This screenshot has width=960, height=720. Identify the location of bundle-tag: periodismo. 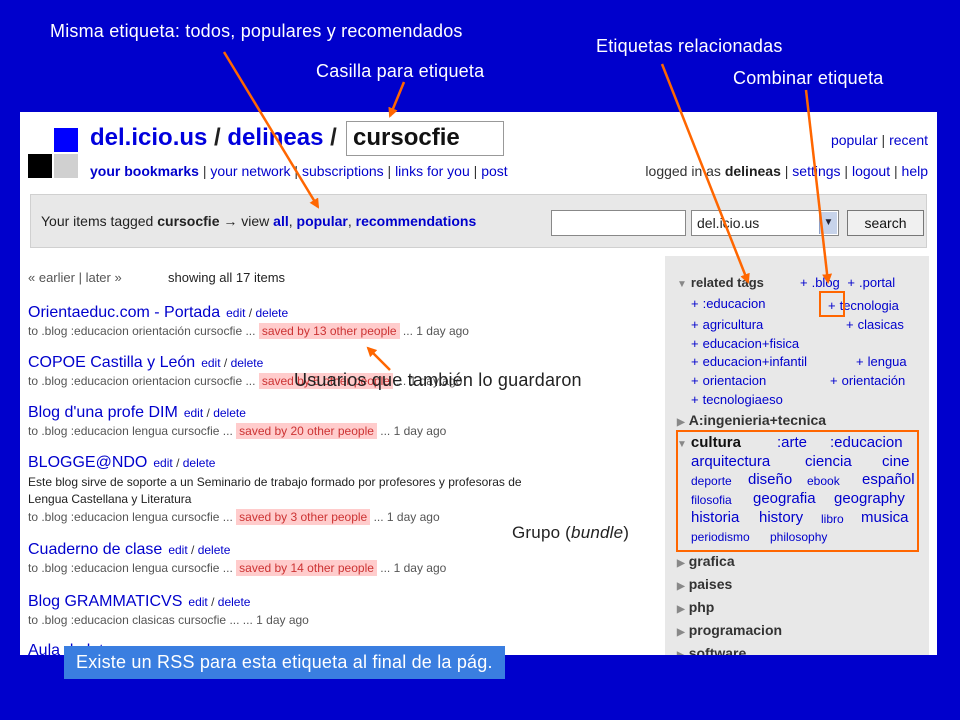
(720, 537).